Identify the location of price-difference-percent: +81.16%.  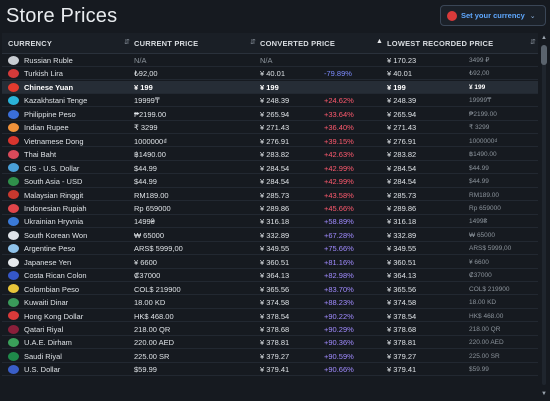
(339, 262).